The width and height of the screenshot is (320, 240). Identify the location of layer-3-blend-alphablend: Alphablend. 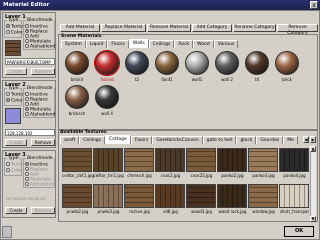
(40, 185).